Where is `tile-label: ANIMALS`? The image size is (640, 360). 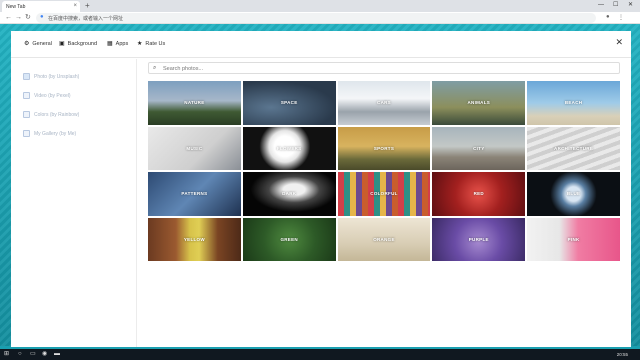
tile-label: ANIMALS is located at coordinates (479, 103).